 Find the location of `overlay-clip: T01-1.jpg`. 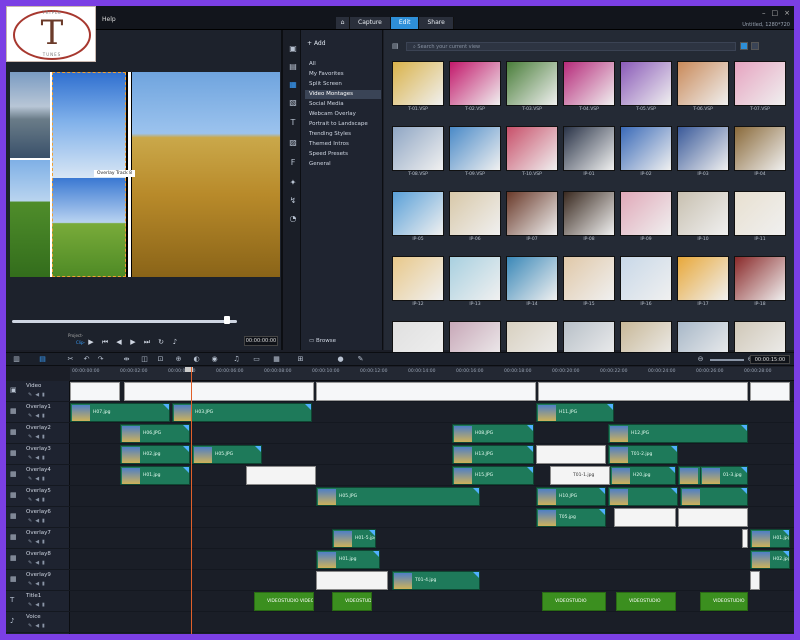

overlay-clip: T01-1.jpg is located at coordinates (580, 475).